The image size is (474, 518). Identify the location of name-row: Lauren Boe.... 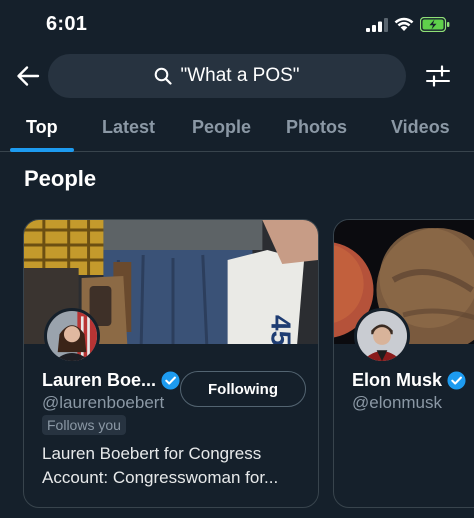
(111, 380).